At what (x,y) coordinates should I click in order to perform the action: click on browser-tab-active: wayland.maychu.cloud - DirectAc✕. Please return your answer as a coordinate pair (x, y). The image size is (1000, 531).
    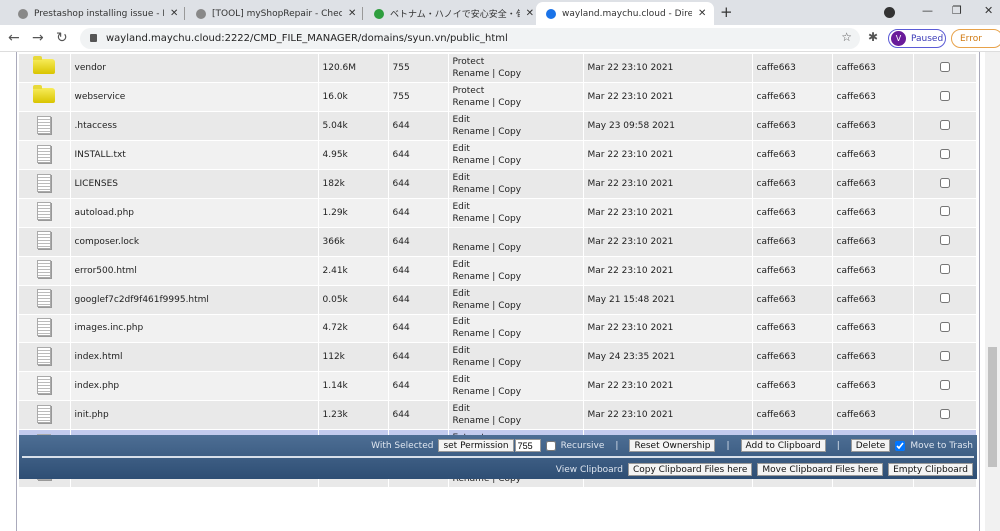
    Looking at the image, I should click on (625, 13).